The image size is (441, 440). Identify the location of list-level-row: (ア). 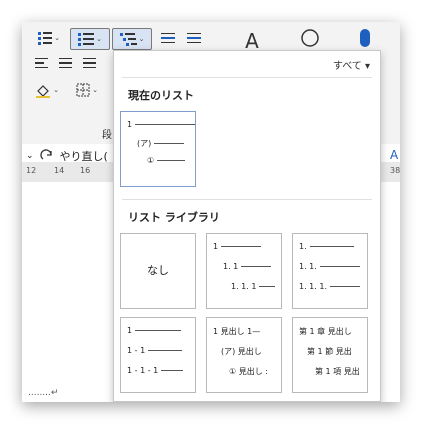
(161, 143).